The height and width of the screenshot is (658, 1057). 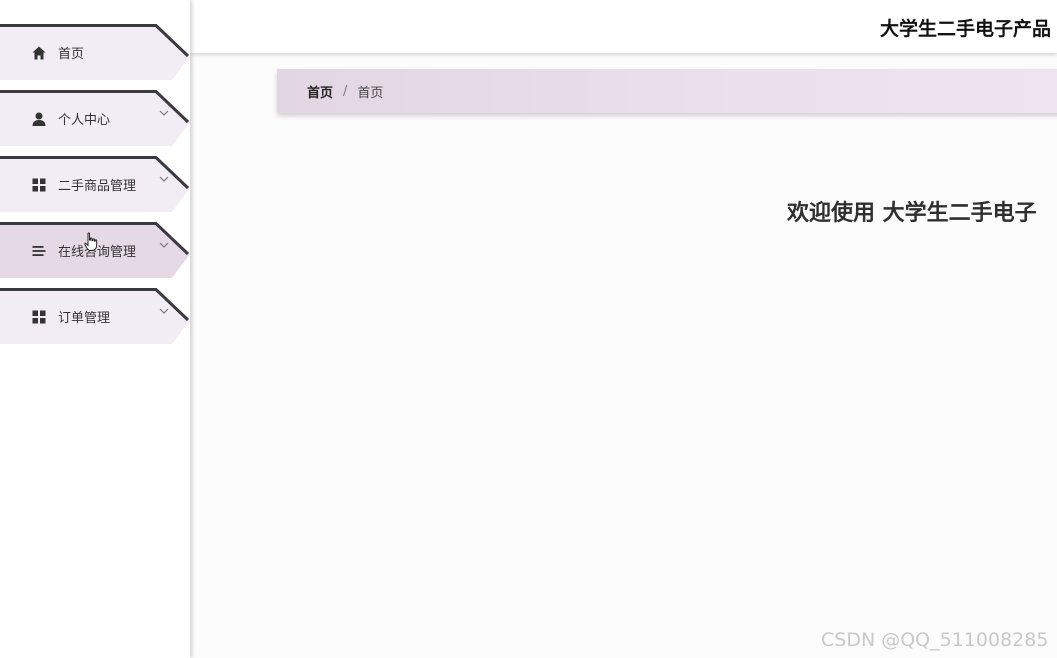 What do you see at coordinates (320, 91) in the screenshot?
I see `breadcrumb-item-home: 首页` at bounding box center [320, 91].